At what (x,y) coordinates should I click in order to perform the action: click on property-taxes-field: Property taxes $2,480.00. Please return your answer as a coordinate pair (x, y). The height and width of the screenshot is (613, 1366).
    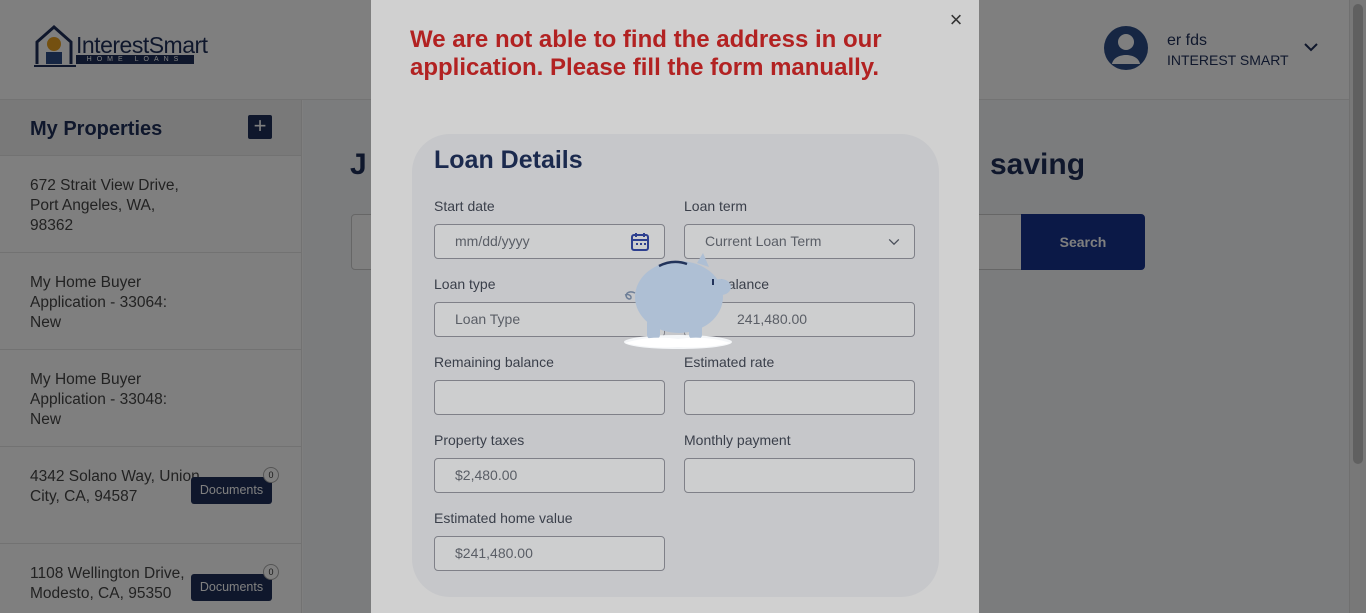
    Looking at the image, I should click on (549, 462).